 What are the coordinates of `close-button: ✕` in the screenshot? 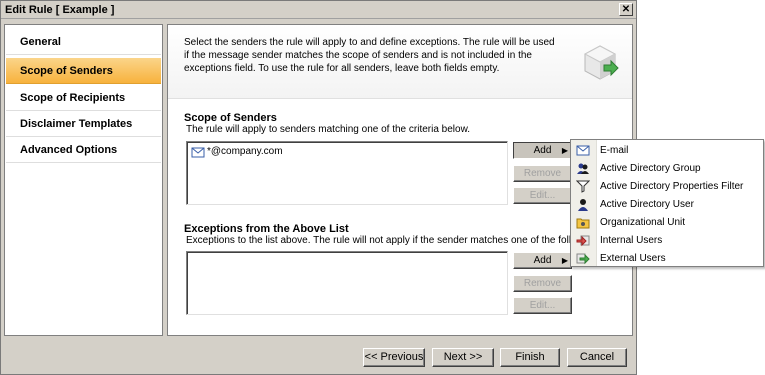 It's located at (626, 9).